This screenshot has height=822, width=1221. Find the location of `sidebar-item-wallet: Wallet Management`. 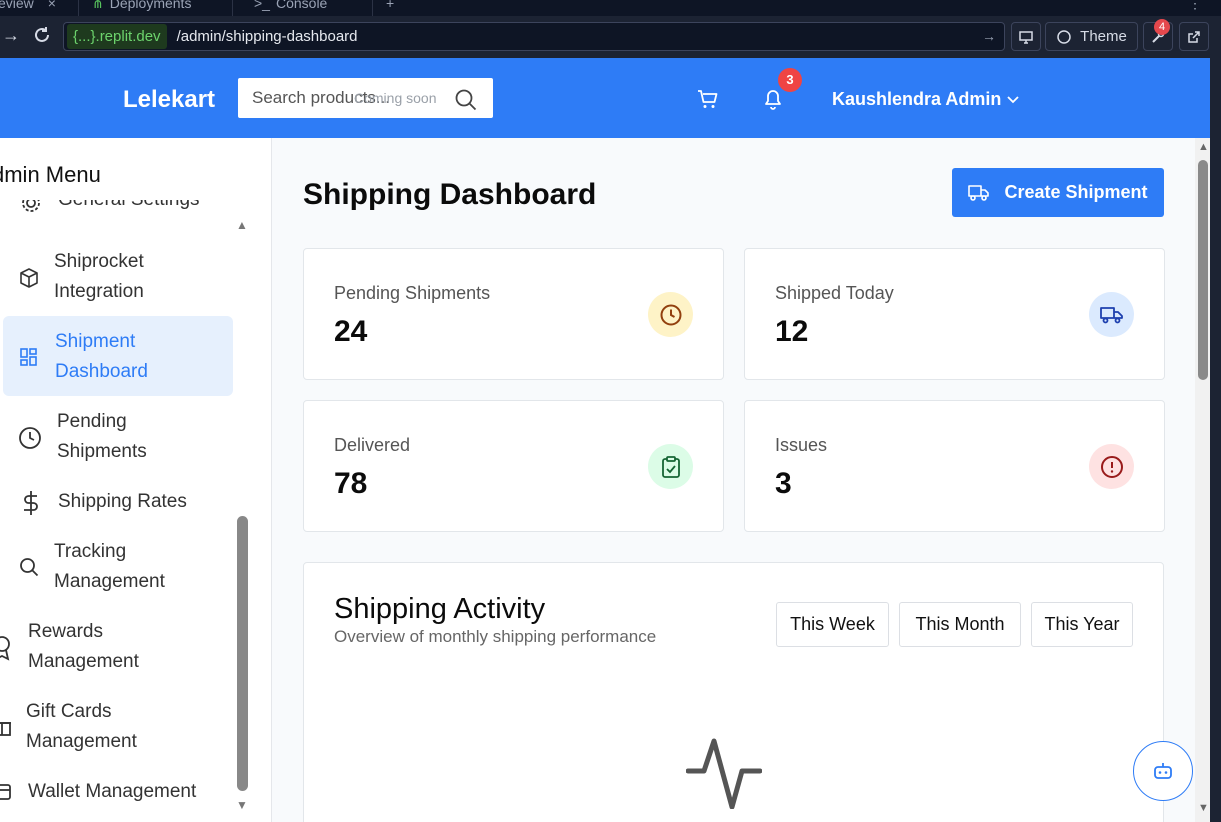

sidebar-item-wallet: Wallet Management is located at coordinates (115, 793).